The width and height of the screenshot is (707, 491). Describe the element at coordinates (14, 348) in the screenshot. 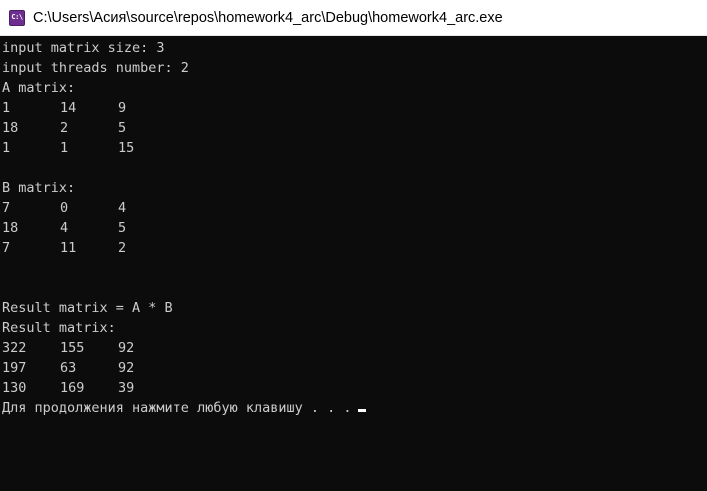

I see `matrix-cell: 322` at that location.